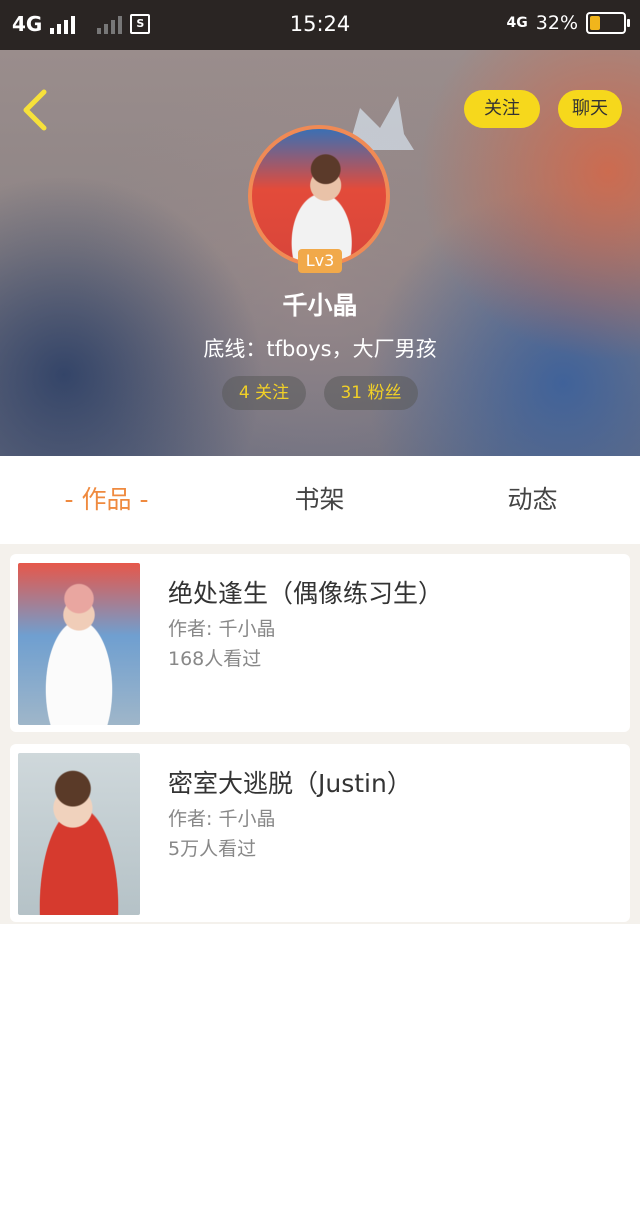 This screenshot has width=640, height=1205. I want to click on battery-fill, so click(595, 23).